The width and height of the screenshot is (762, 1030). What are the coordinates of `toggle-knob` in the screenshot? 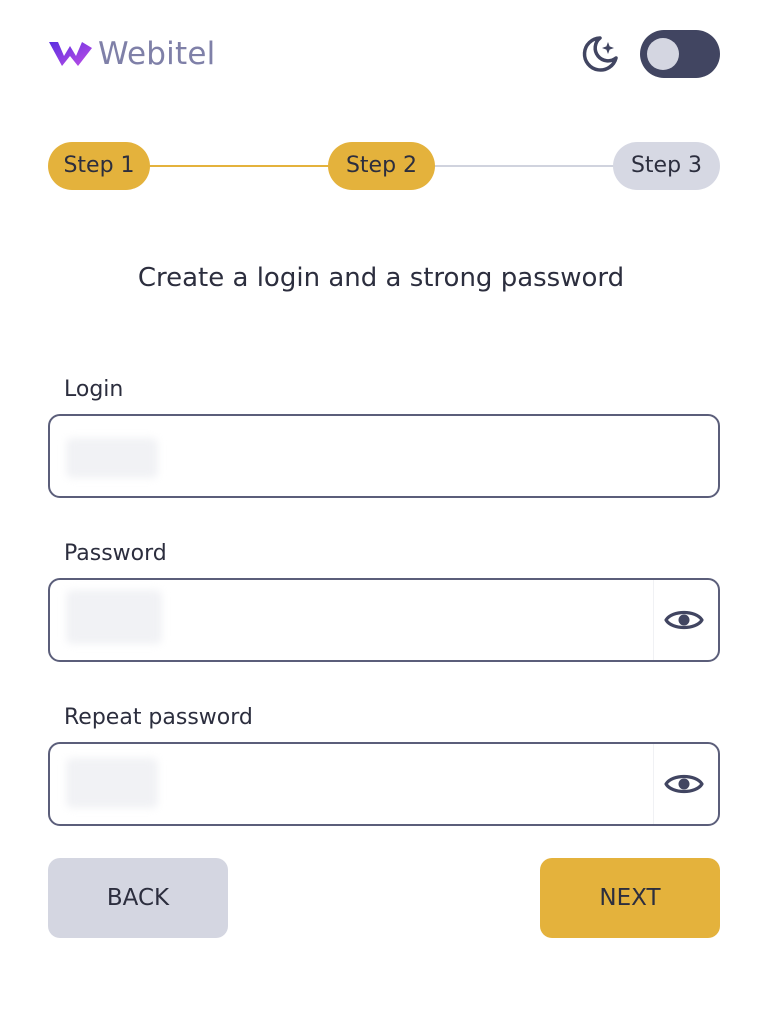 It's located at (663, 54).